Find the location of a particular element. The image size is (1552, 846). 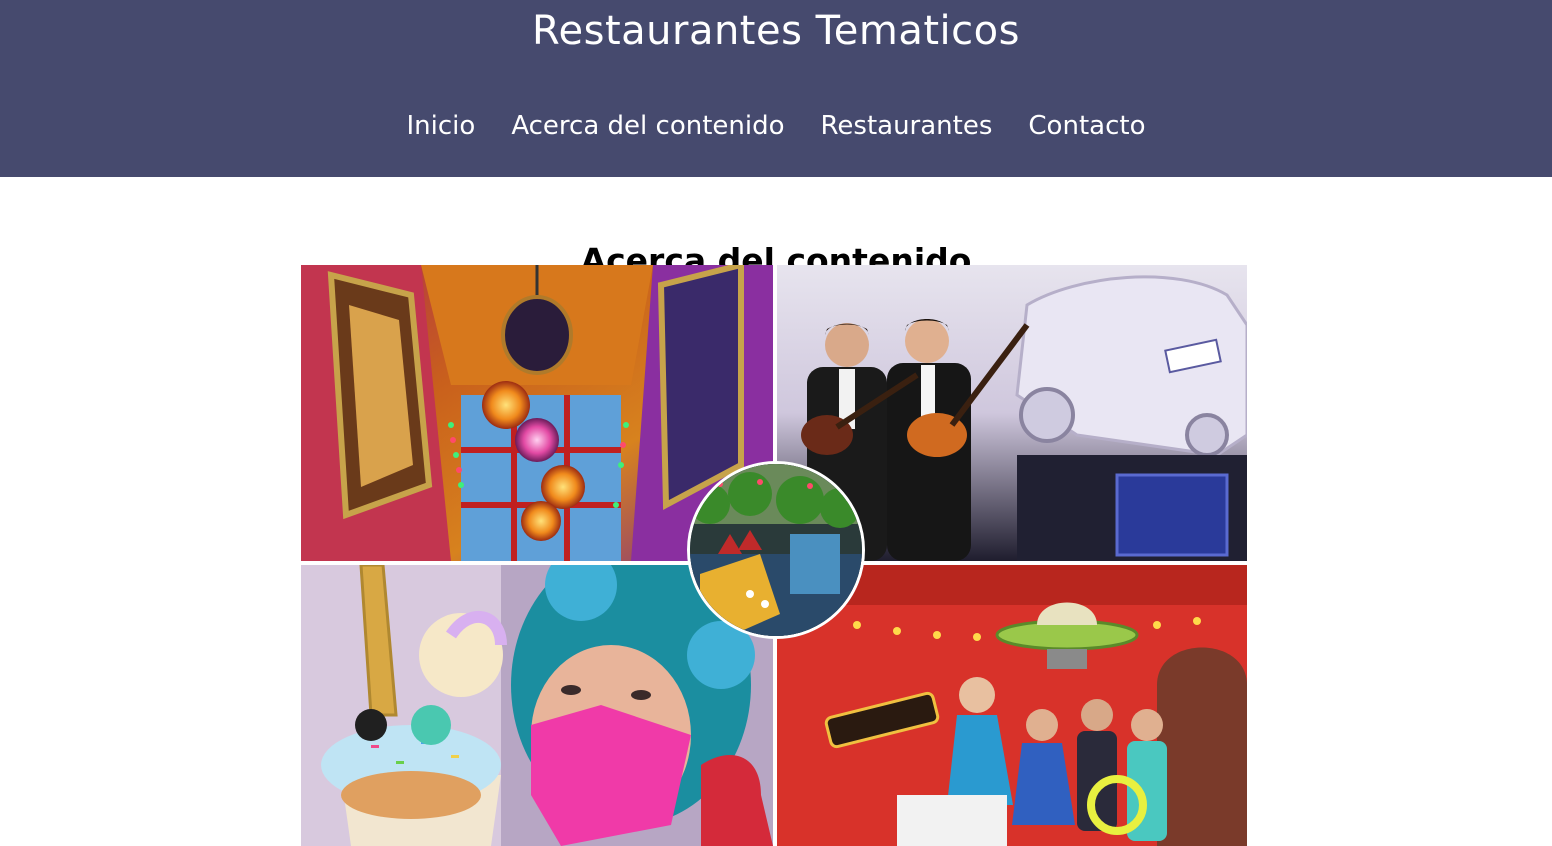

nav-link-restaurantes: Restaurantes is located at coordinates (907, 126).